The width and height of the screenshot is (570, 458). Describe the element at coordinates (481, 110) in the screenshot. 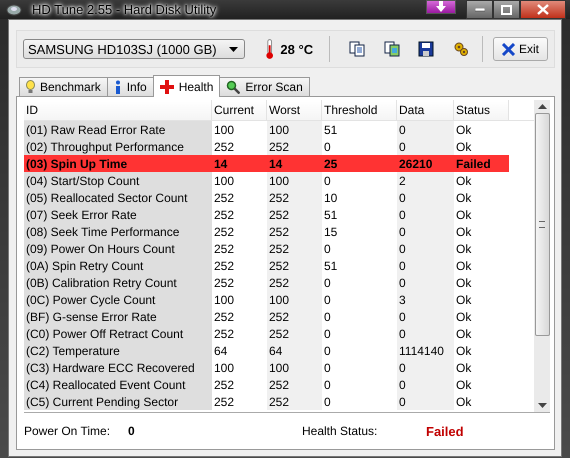

I see `column-header: Status` at that location.